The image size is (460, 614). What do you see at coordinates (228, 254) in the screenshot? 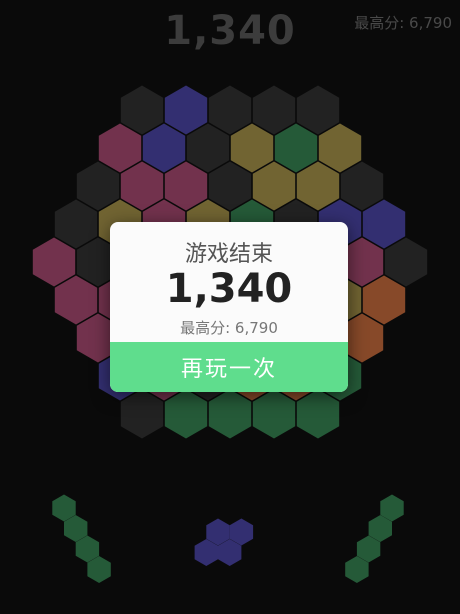
I see `game-over-title: 游戏结束` at bounding box center [228, 254].